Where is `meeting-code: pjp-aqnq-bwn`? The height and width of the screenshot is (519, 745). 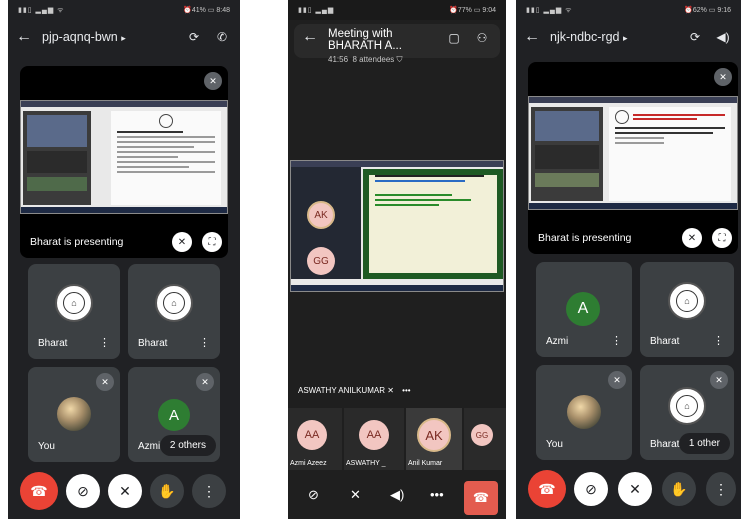
meeting-code: pjp-aqnq-bwn is located at coordinates (80, 37).